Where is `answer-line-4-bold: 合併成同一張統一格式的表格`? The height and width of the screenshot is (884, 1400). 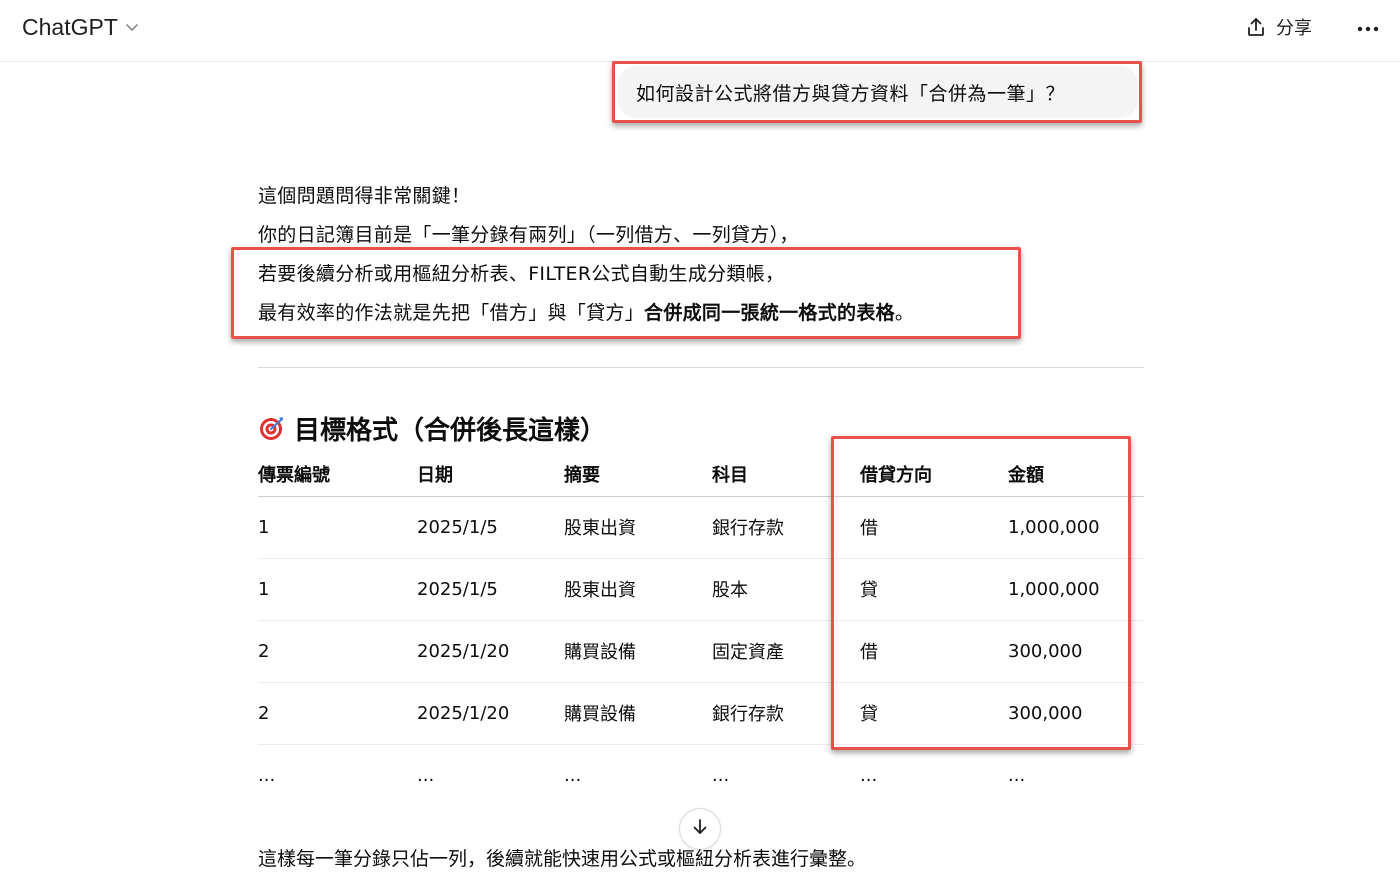
answer-line-4-bold: 合併成同一張統一格式的表格 is located at coordinates (769, 313).